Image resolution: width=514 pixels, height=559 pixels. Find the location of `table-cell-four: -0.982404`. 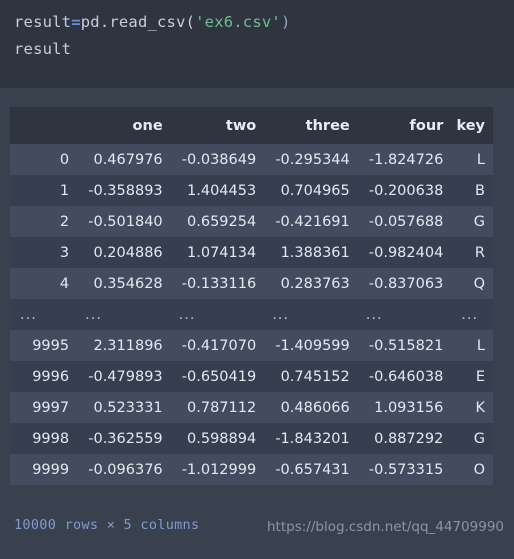

table-cell-four: -0.982404 is located at coordinates (406, 252).